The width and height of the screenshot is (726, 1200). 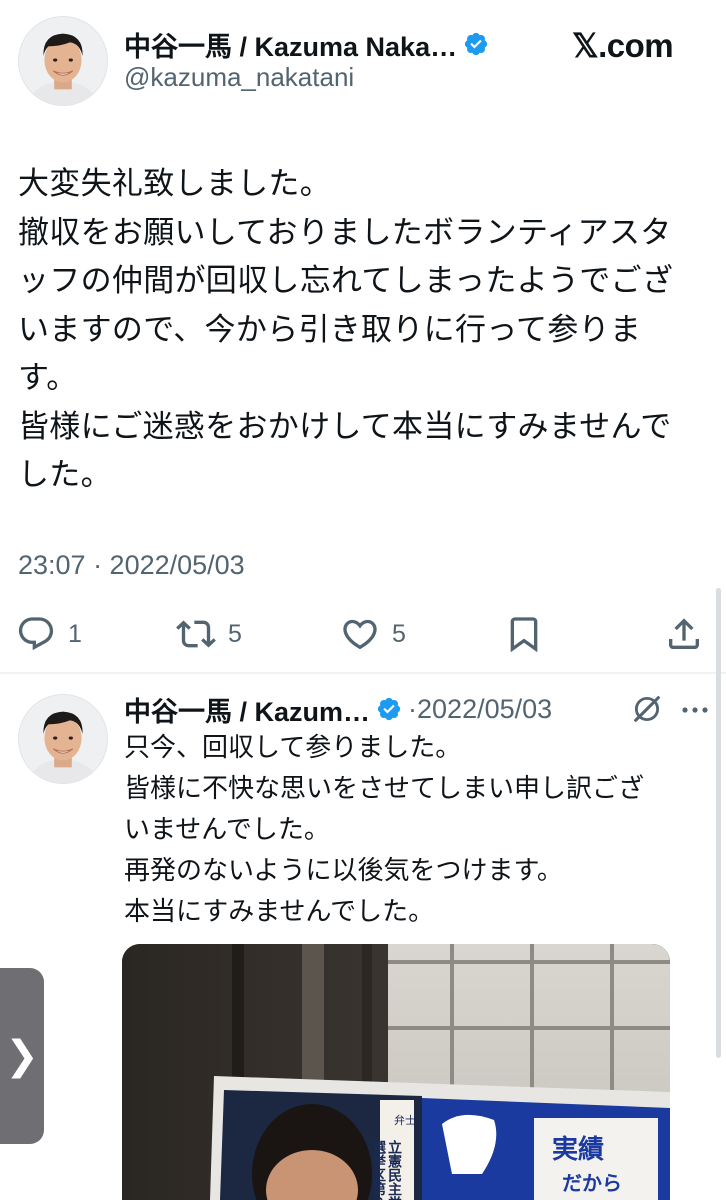 I want to click on tweet-divider, so click(x=363, y=673).